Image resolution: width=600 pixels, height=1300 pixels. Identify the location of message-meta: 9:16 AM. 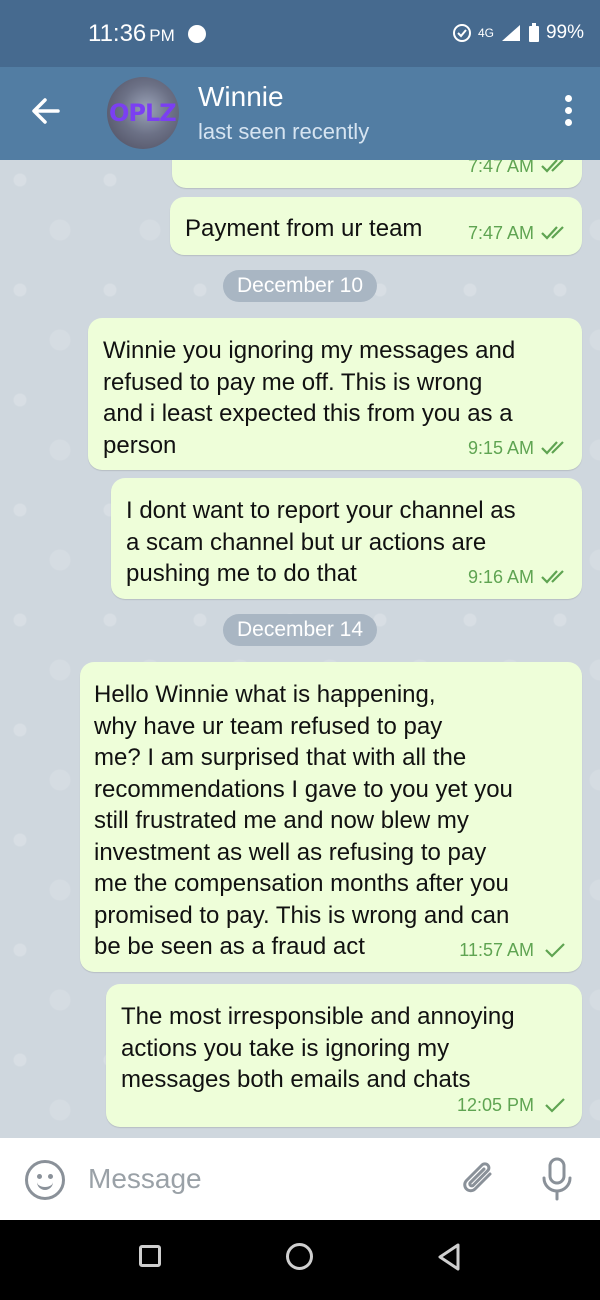
(519, 578).